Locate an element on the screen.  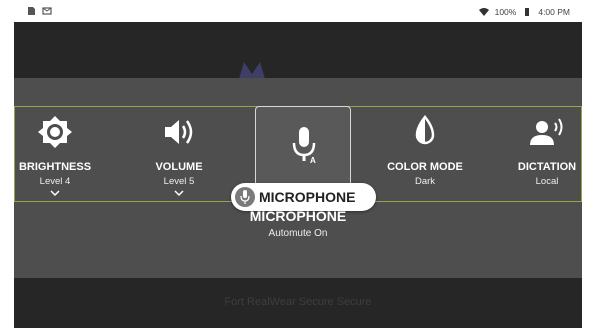
battery-percent: 100% is located at coordinates (505, 12).